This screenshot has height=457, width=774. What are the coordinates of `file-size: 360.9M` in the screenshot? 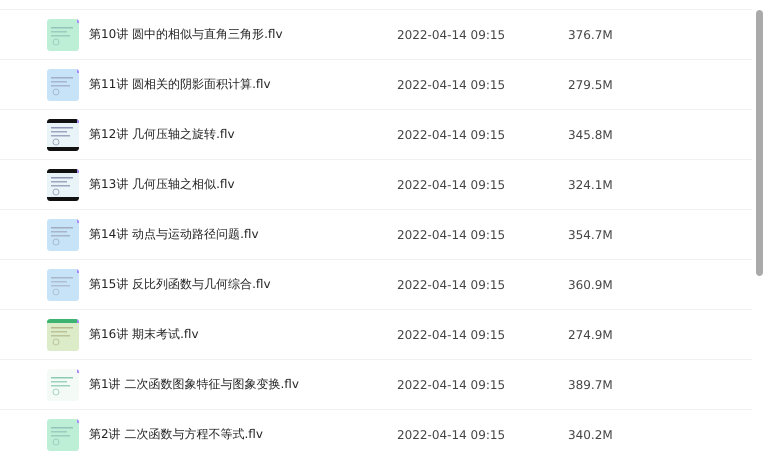 It's located at (590, 285).